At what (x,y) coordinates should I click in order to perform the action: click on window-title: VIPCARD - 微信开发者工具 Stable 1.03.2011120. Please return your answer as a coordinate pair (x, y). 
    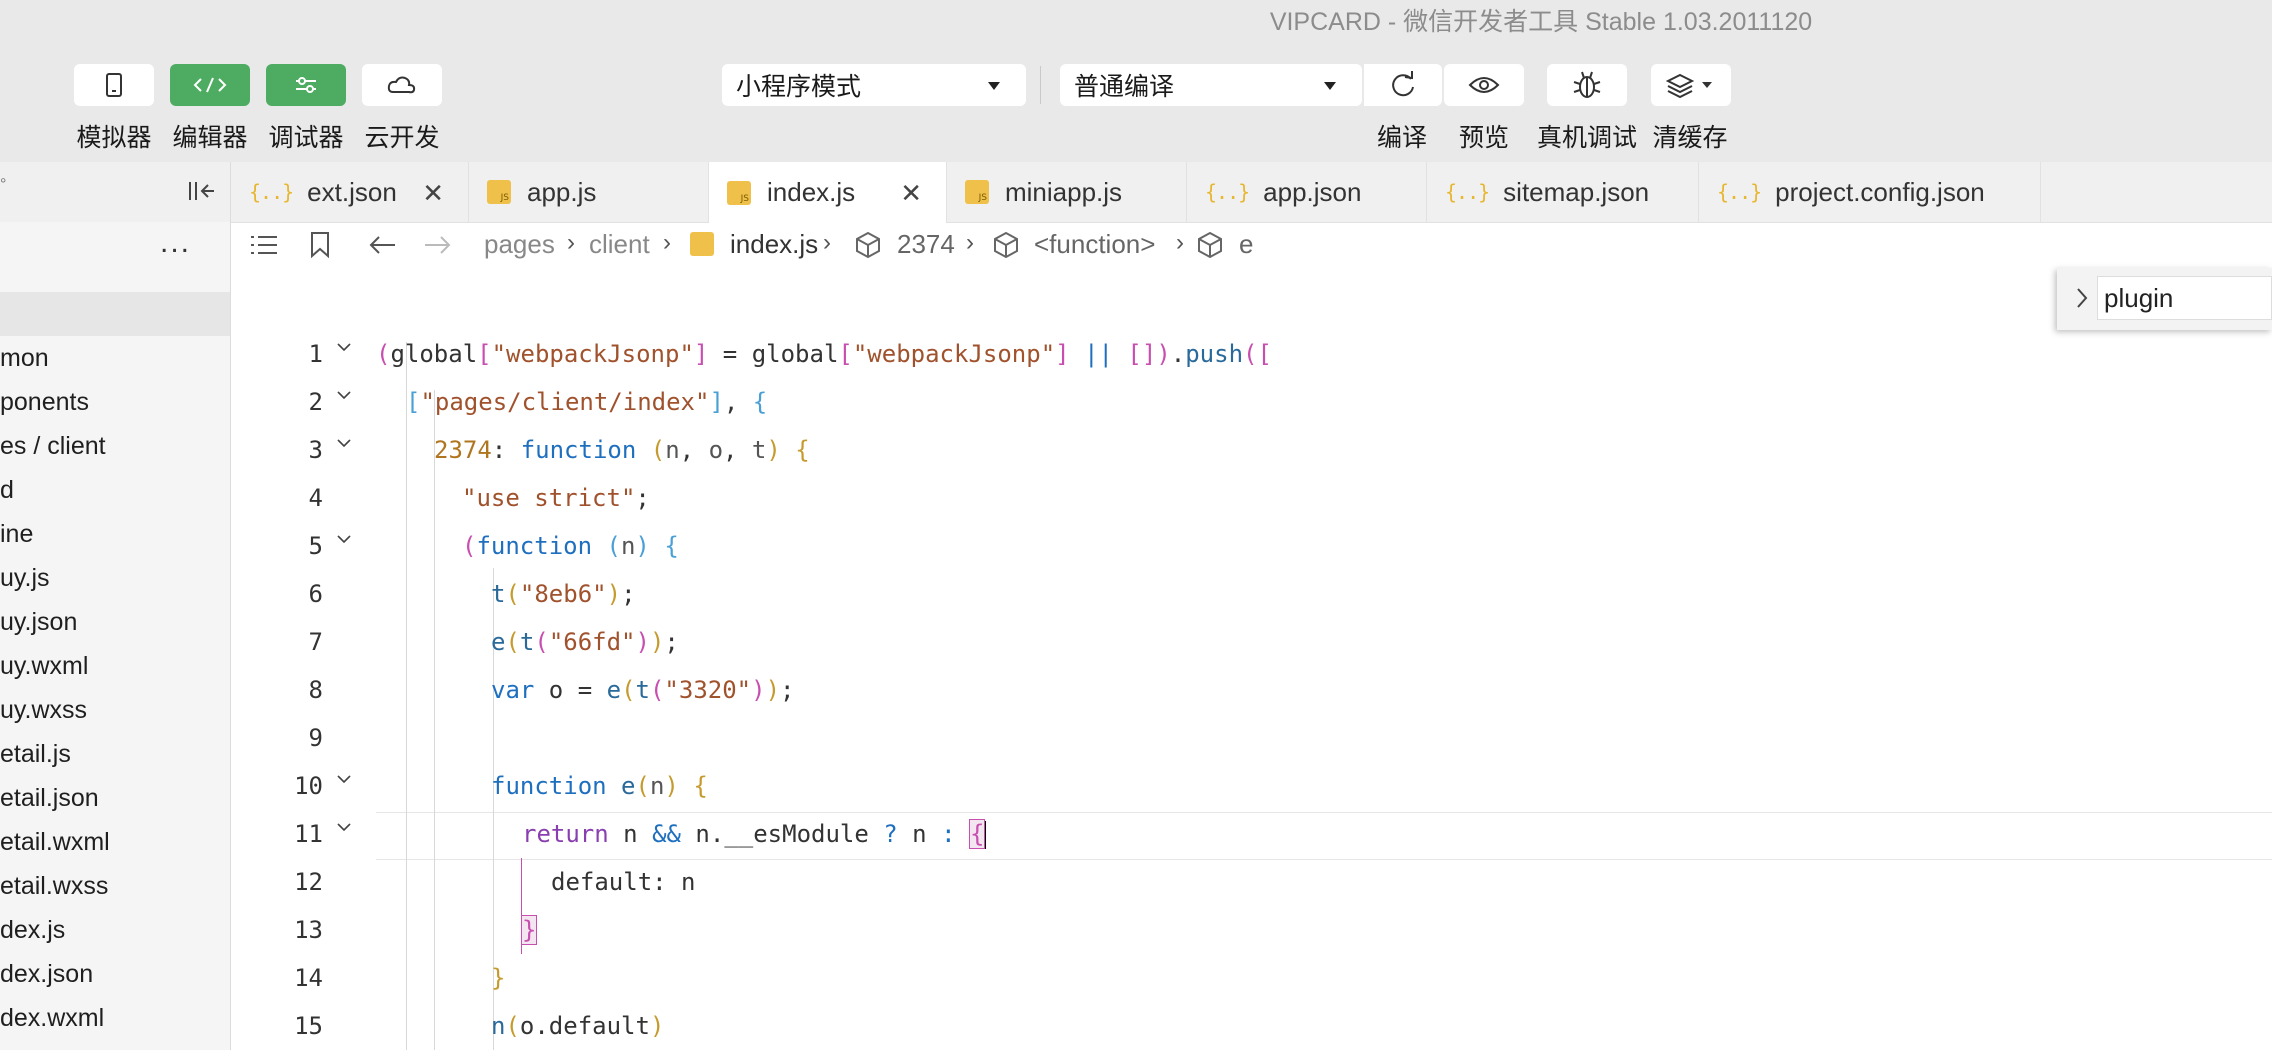
    Looking at the image, I should click on (1541, 22).